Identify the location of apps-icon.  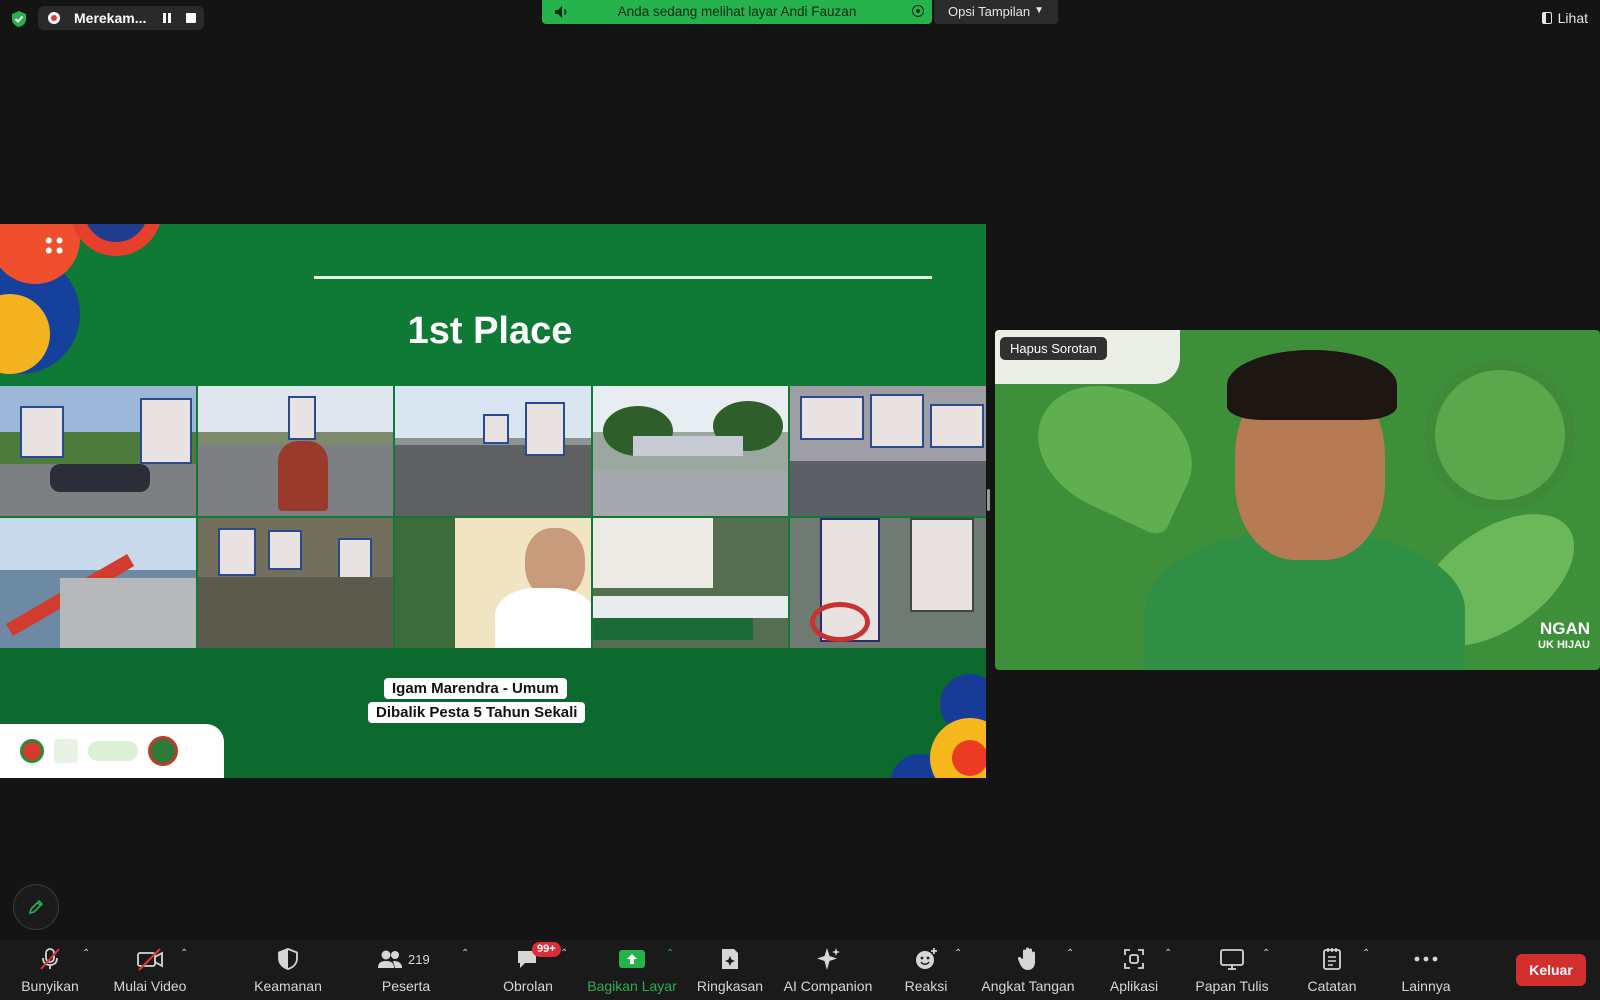
(1134, 959).